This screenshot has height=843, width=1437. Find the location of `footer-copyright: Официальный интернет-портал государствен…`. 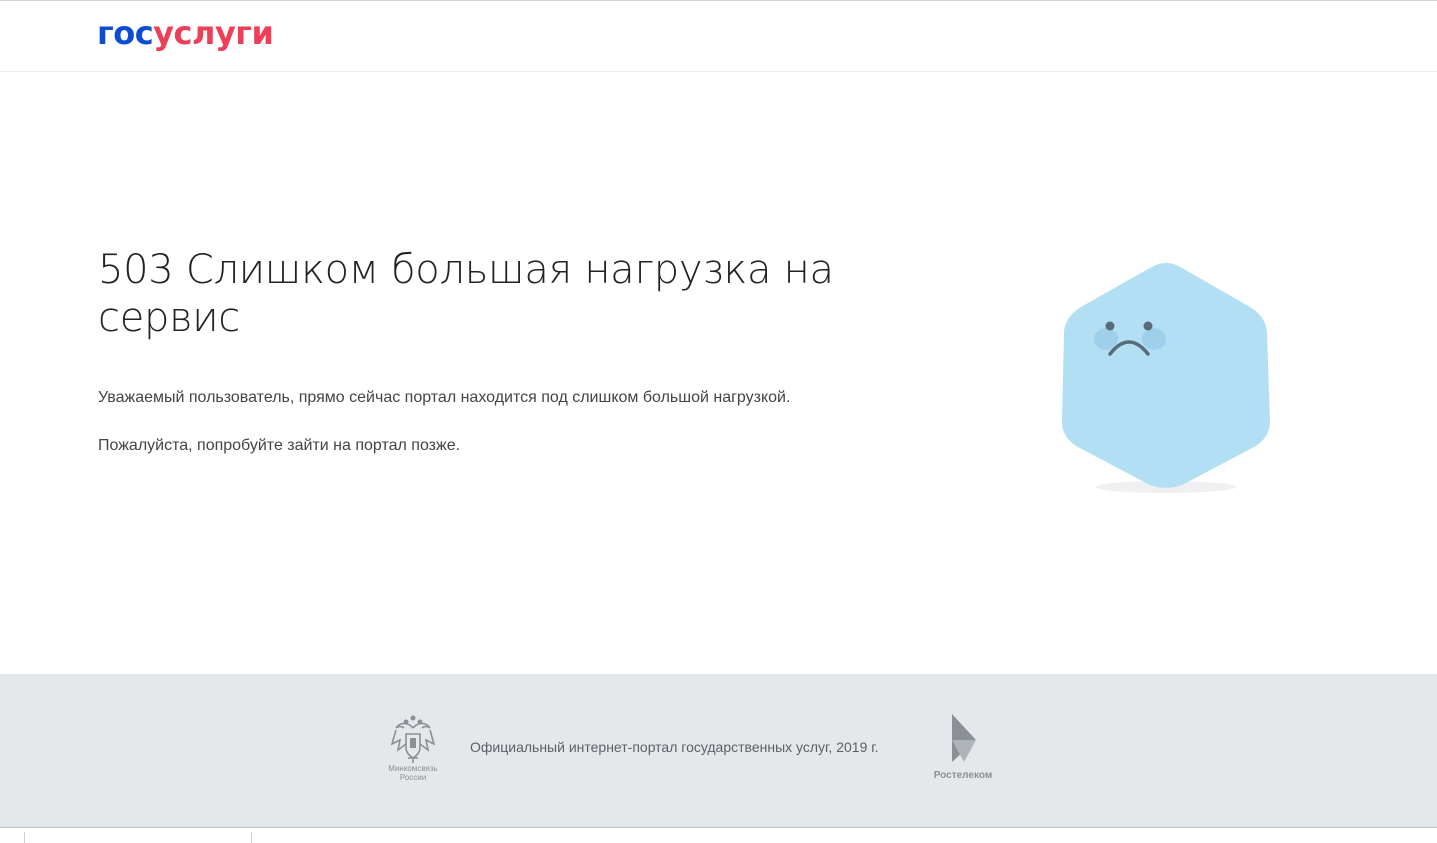

footer-copyright: Официальный интернет-портал государствен… is located at coordinates (674, 747).